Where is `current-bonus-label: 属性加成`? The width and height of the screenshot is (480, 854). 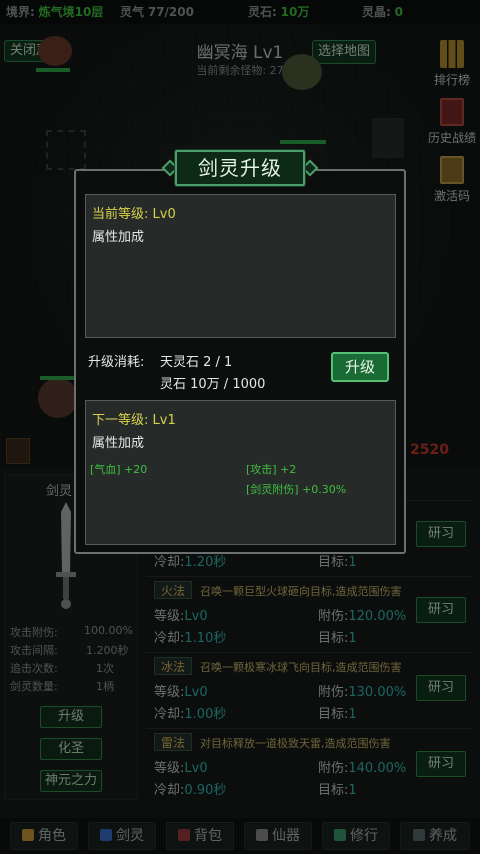
current-bonus-label: 属性加成 is located at coordinates (118, 237).